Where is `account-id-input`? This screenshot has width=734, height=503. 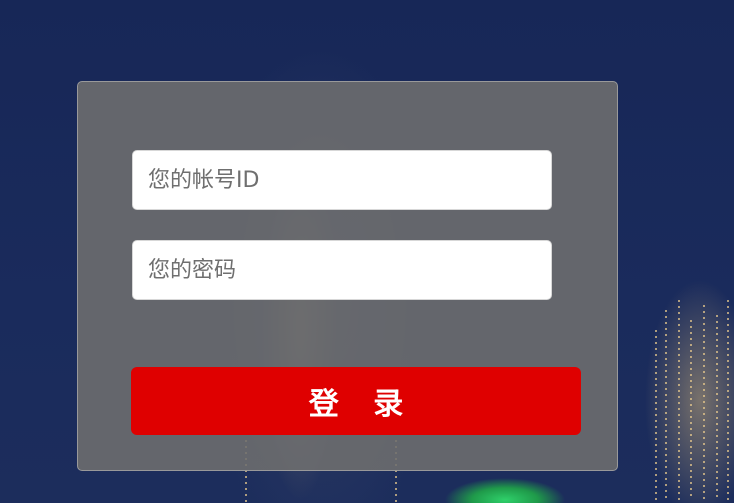 account-id-input is located at coordinates (342, 180).